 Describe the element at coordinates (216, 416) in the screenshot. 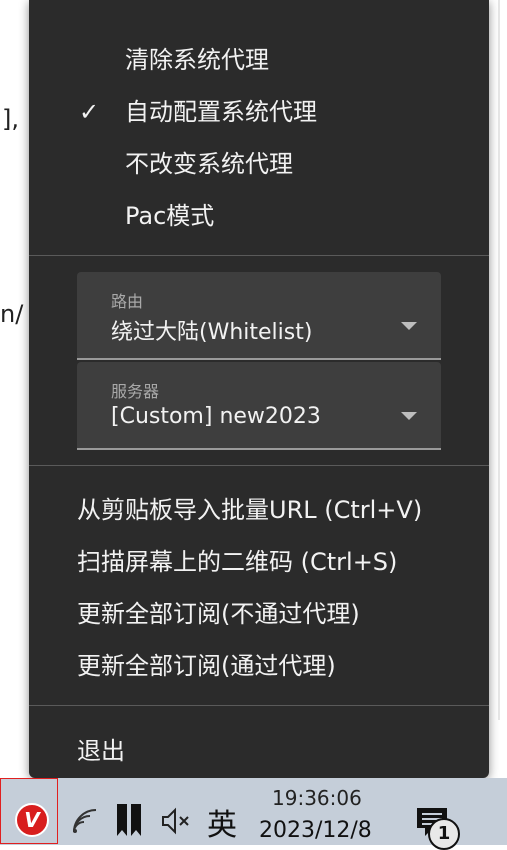

I see `server-value: [Custom] new2023` at that location.